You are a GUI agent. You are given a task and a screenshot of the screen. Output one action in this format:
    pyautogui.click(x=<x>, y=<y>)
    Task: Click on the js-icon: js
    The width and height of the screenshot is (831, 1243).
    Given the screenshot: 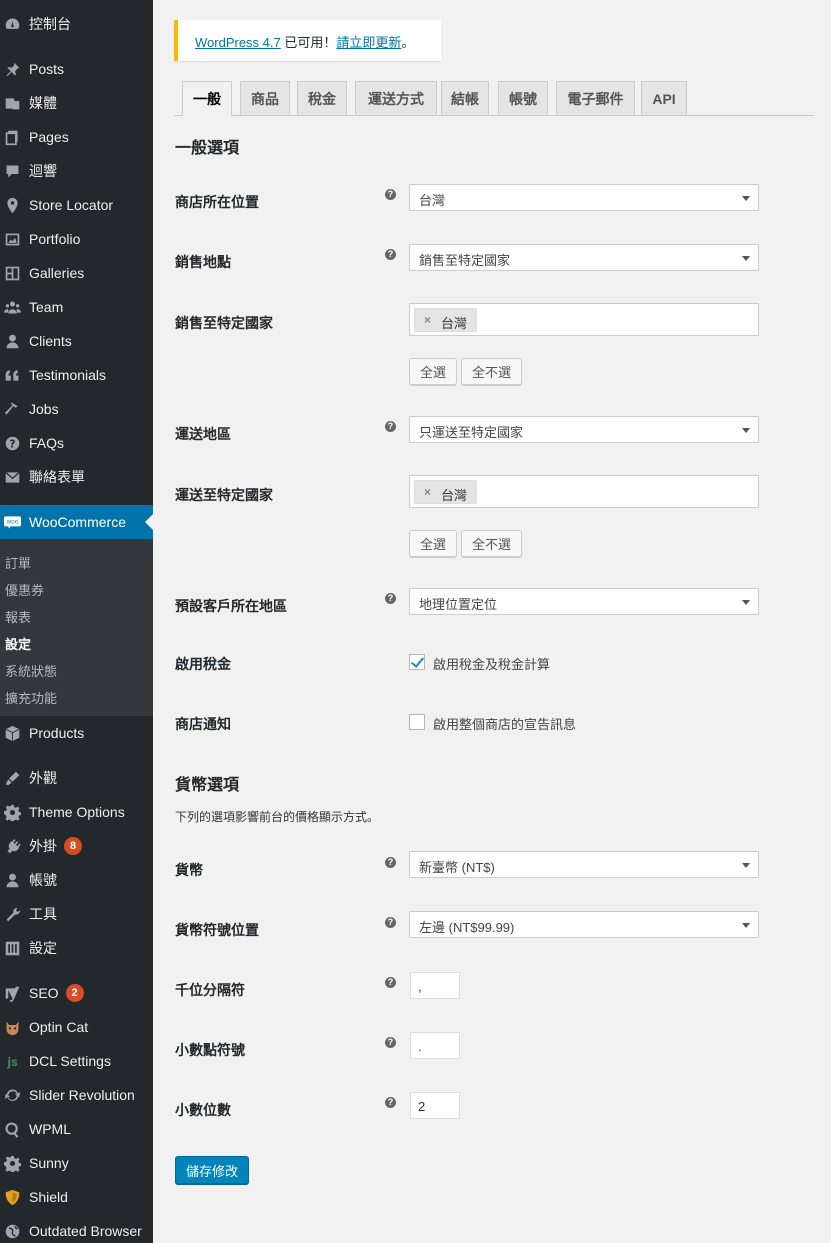 What is the action you would take?
    pyautogui.click(x=12, y=1061)
    